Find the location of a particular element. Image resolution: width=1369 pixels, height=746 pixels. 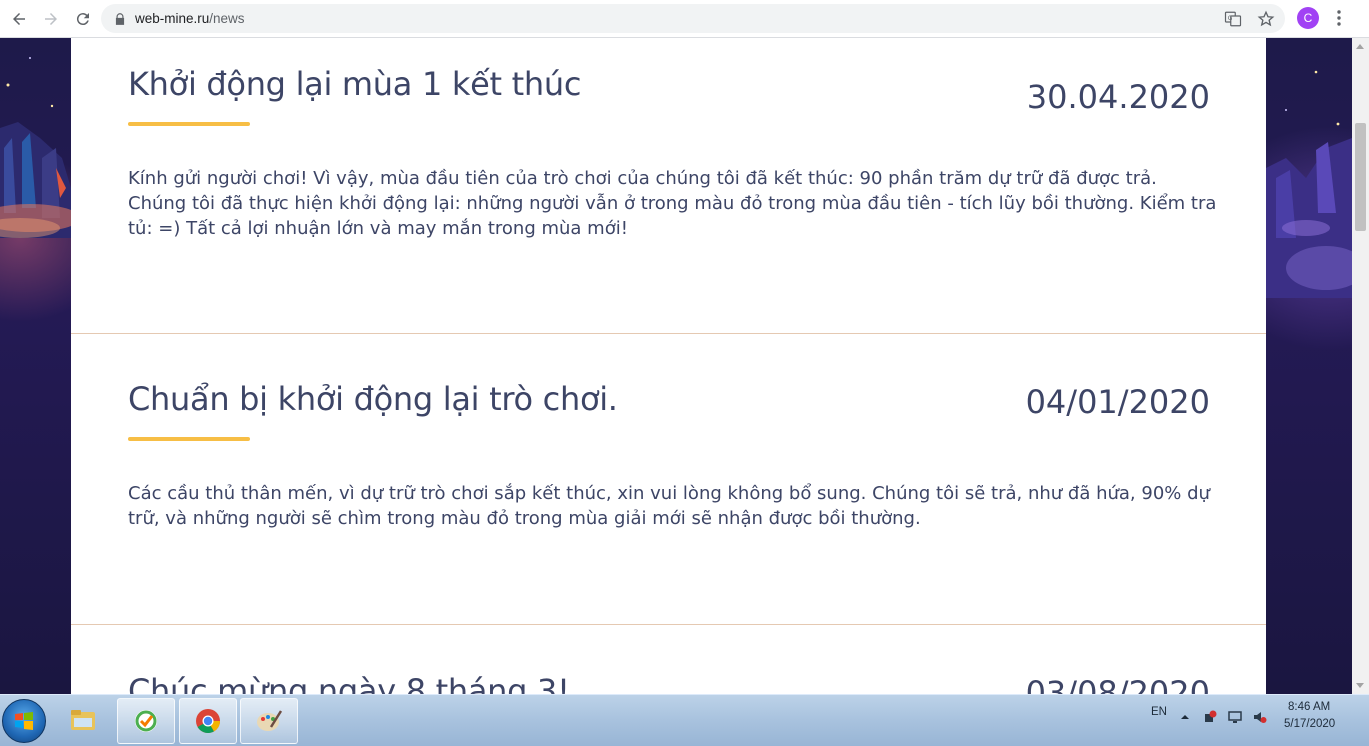

clock-time: 8:46 AM is located at coordinates (1309, 707).